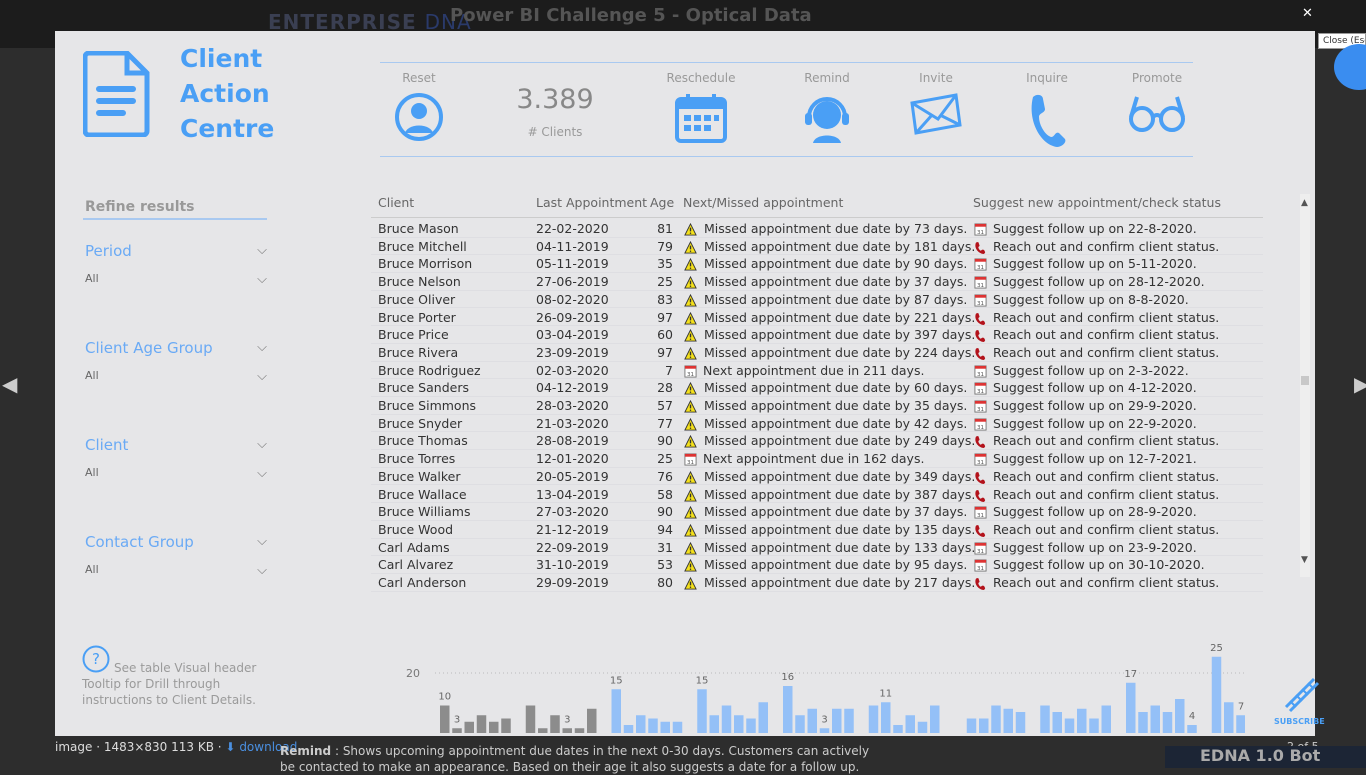  I want to click on contact-group-dropdown: All, so click(176, 569).